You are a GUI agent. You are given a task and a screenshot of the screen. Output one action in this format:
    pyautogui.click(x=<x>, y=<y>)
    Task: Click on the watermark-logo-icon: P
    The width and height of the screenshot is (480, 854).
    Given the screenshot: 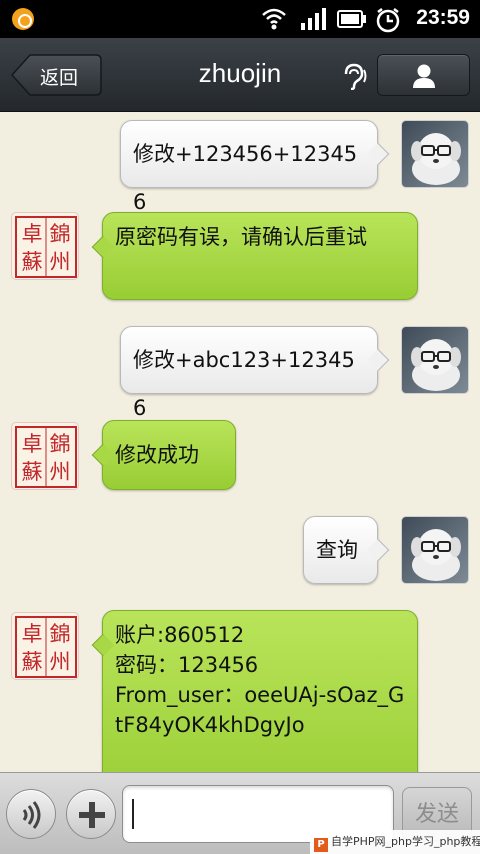 What is the action you would take?
    pyautogui.click(x=321, y=845)
    